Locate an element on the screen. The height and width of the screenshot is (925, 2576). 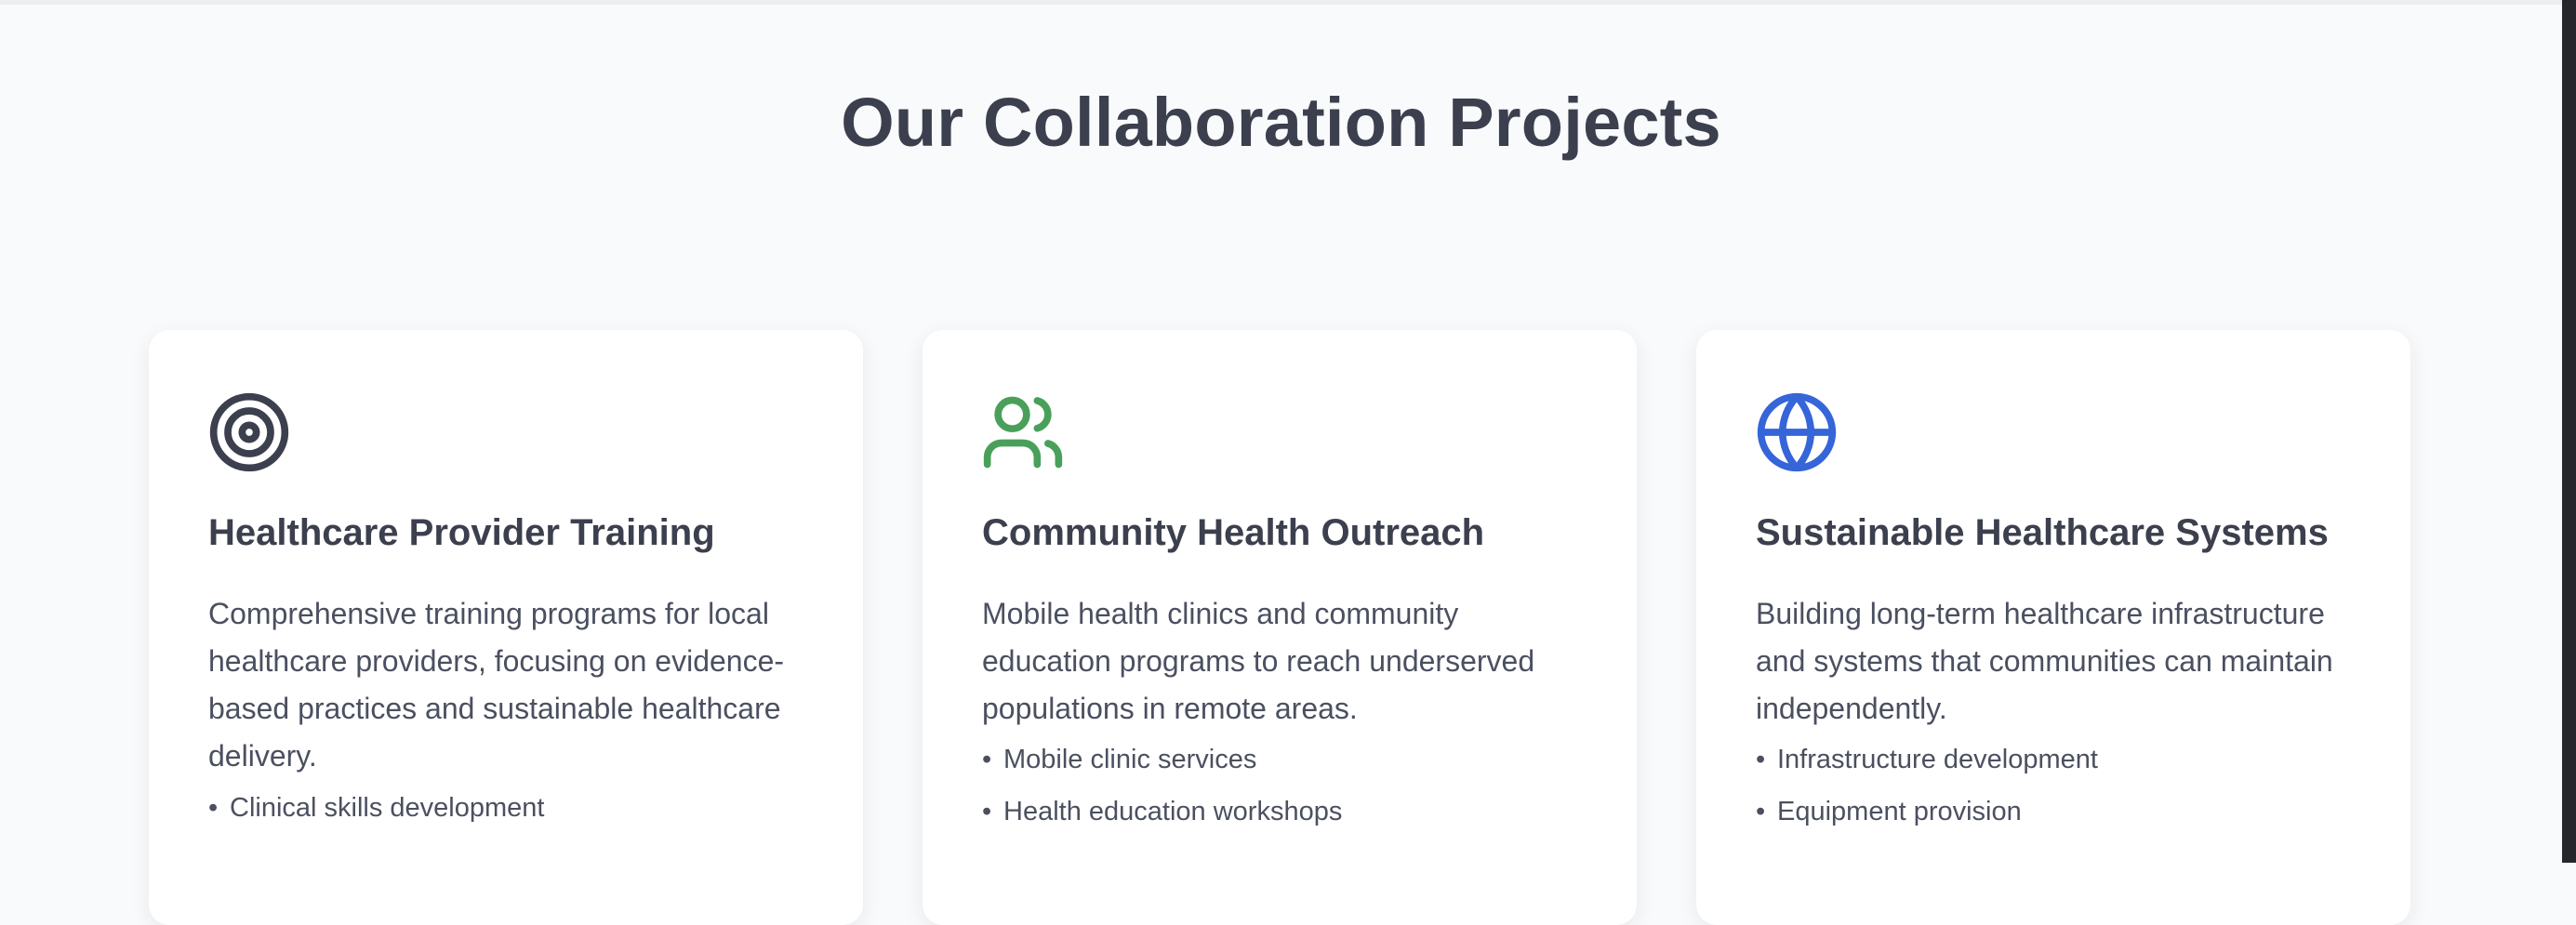
users-icon is located at coordinates (1023, 432).